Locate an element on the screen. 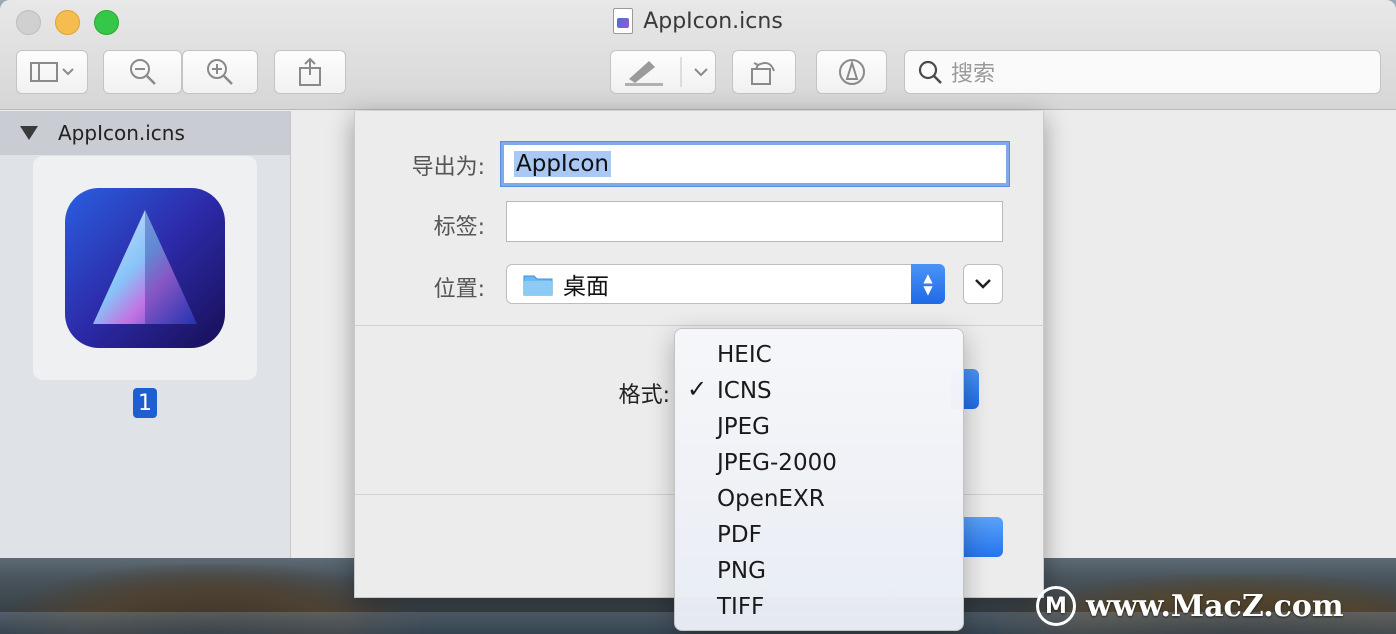  markup-icon is located at coordinates (851, 72).